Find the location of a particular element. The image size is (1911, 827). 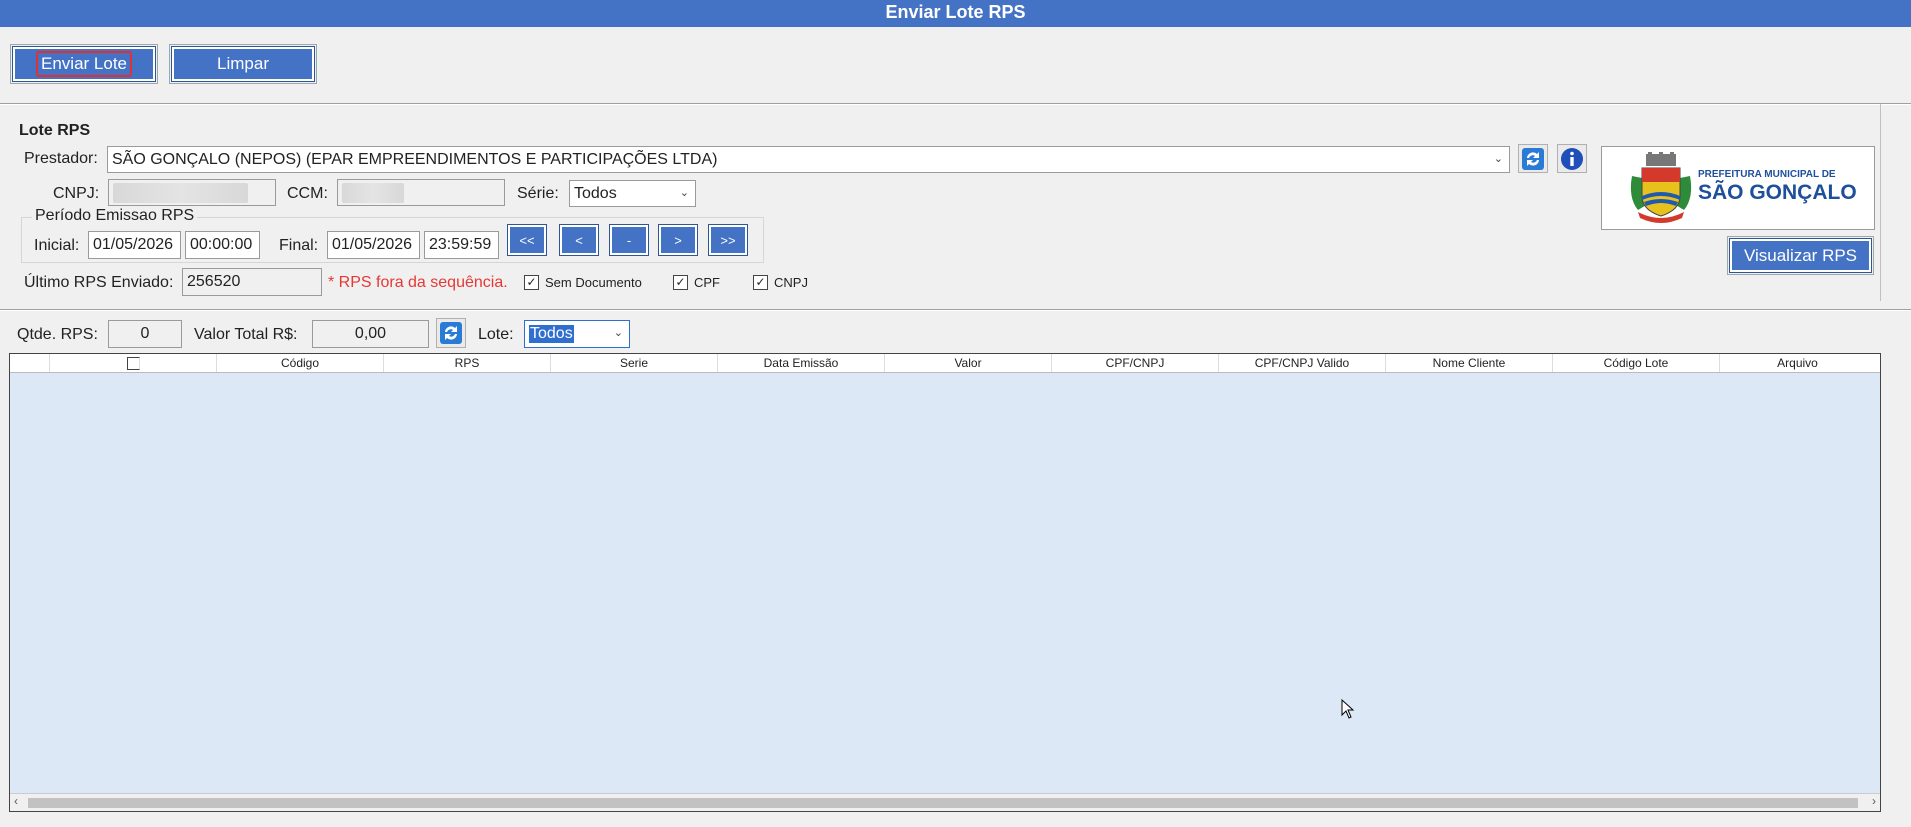

scroll-right-icon: › is located at coordinates (1874, 801).